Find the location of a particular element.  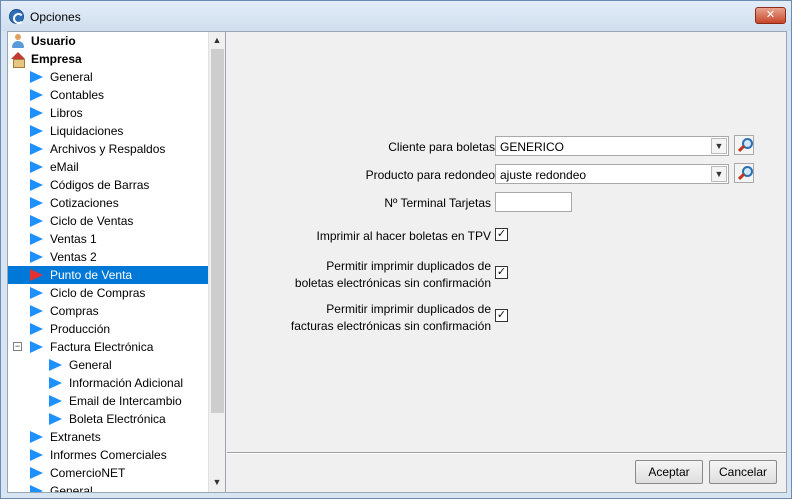

tree-item-label: Factura Electrónica is located at coordinates (102, 347).